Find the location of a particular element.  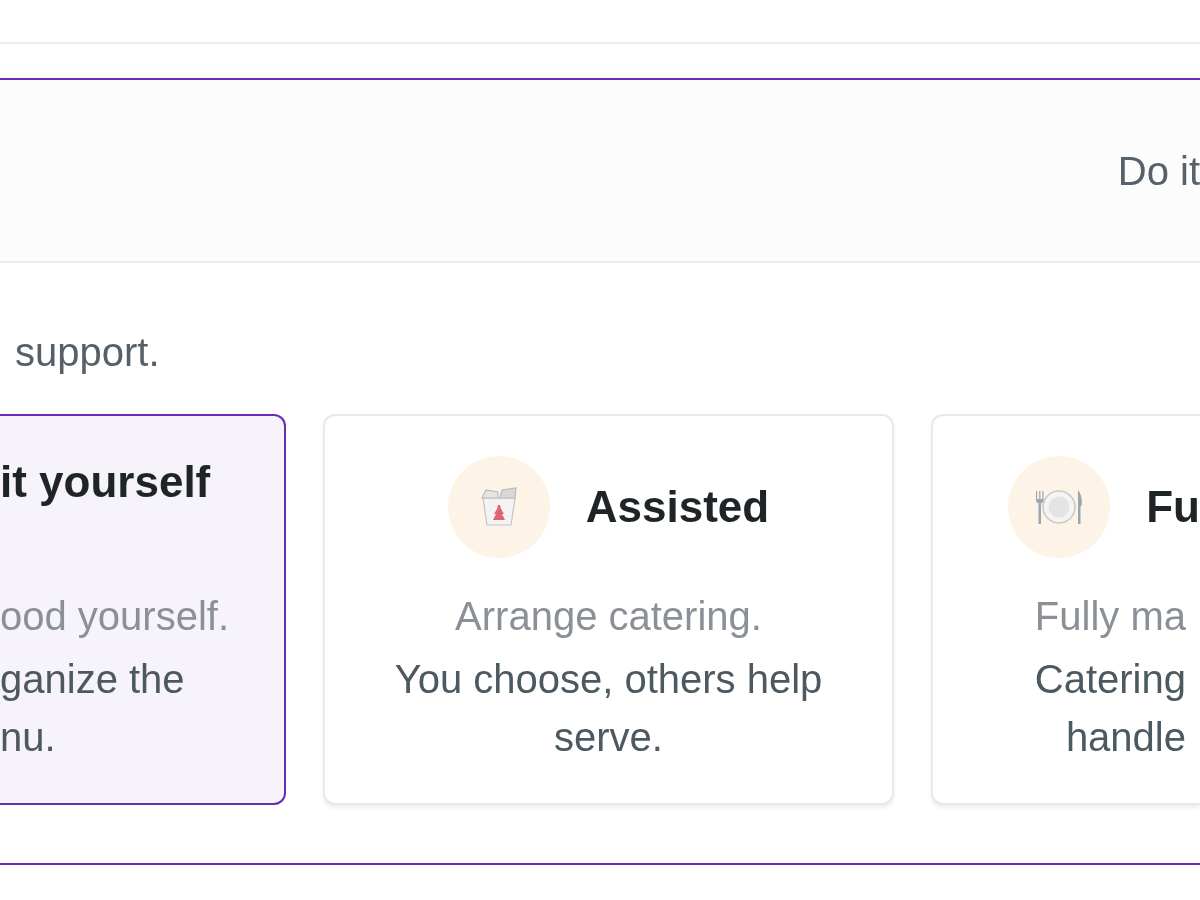

option-title: it yourself is located at coordinates (105, 482).